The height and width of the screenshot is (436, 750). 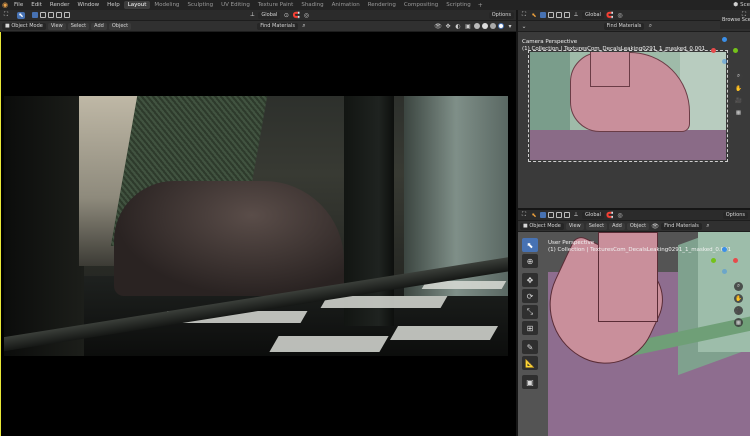 What do you see at coordinates (510, 26) in the screenshot?
I see `shading-options-icon: ▾` at bounding box center [510, 26].